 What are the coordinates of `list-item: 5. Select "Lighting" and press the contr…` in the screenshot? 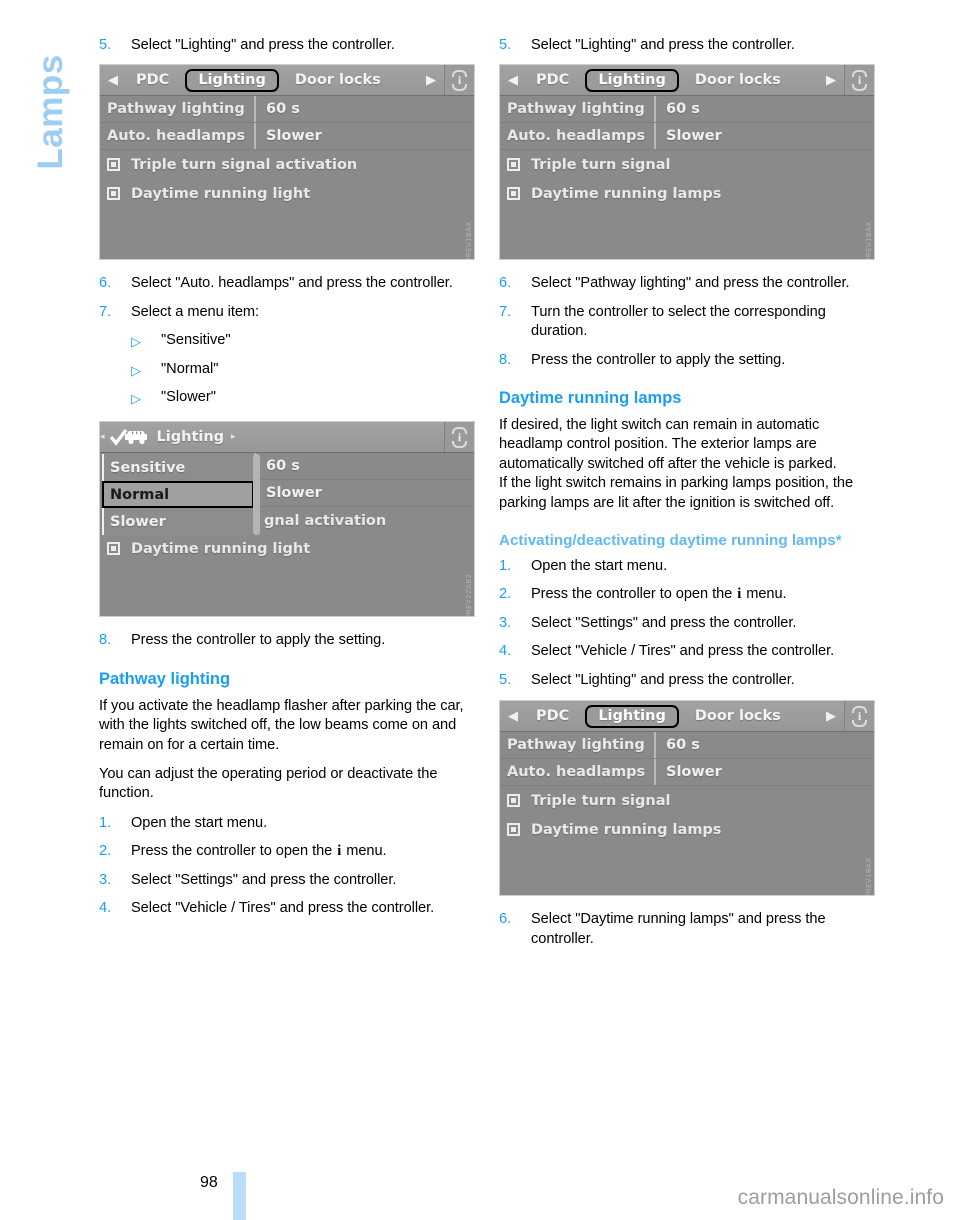 It's located at (689, 680).